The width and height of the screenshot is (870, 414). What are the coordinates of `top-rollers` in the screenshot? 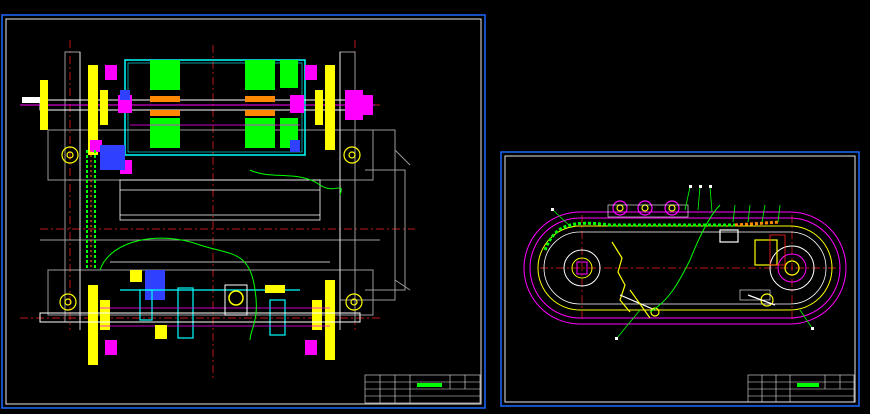 It's located at (648, 209).